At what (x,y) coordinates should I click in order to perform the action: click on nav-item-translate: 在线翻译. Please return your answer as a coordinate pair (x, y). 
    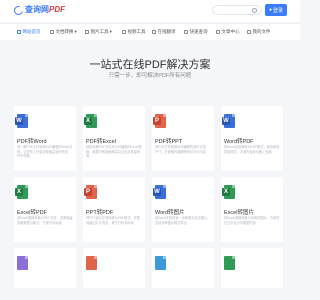
    Looking at the image, I should click on (164, 31).